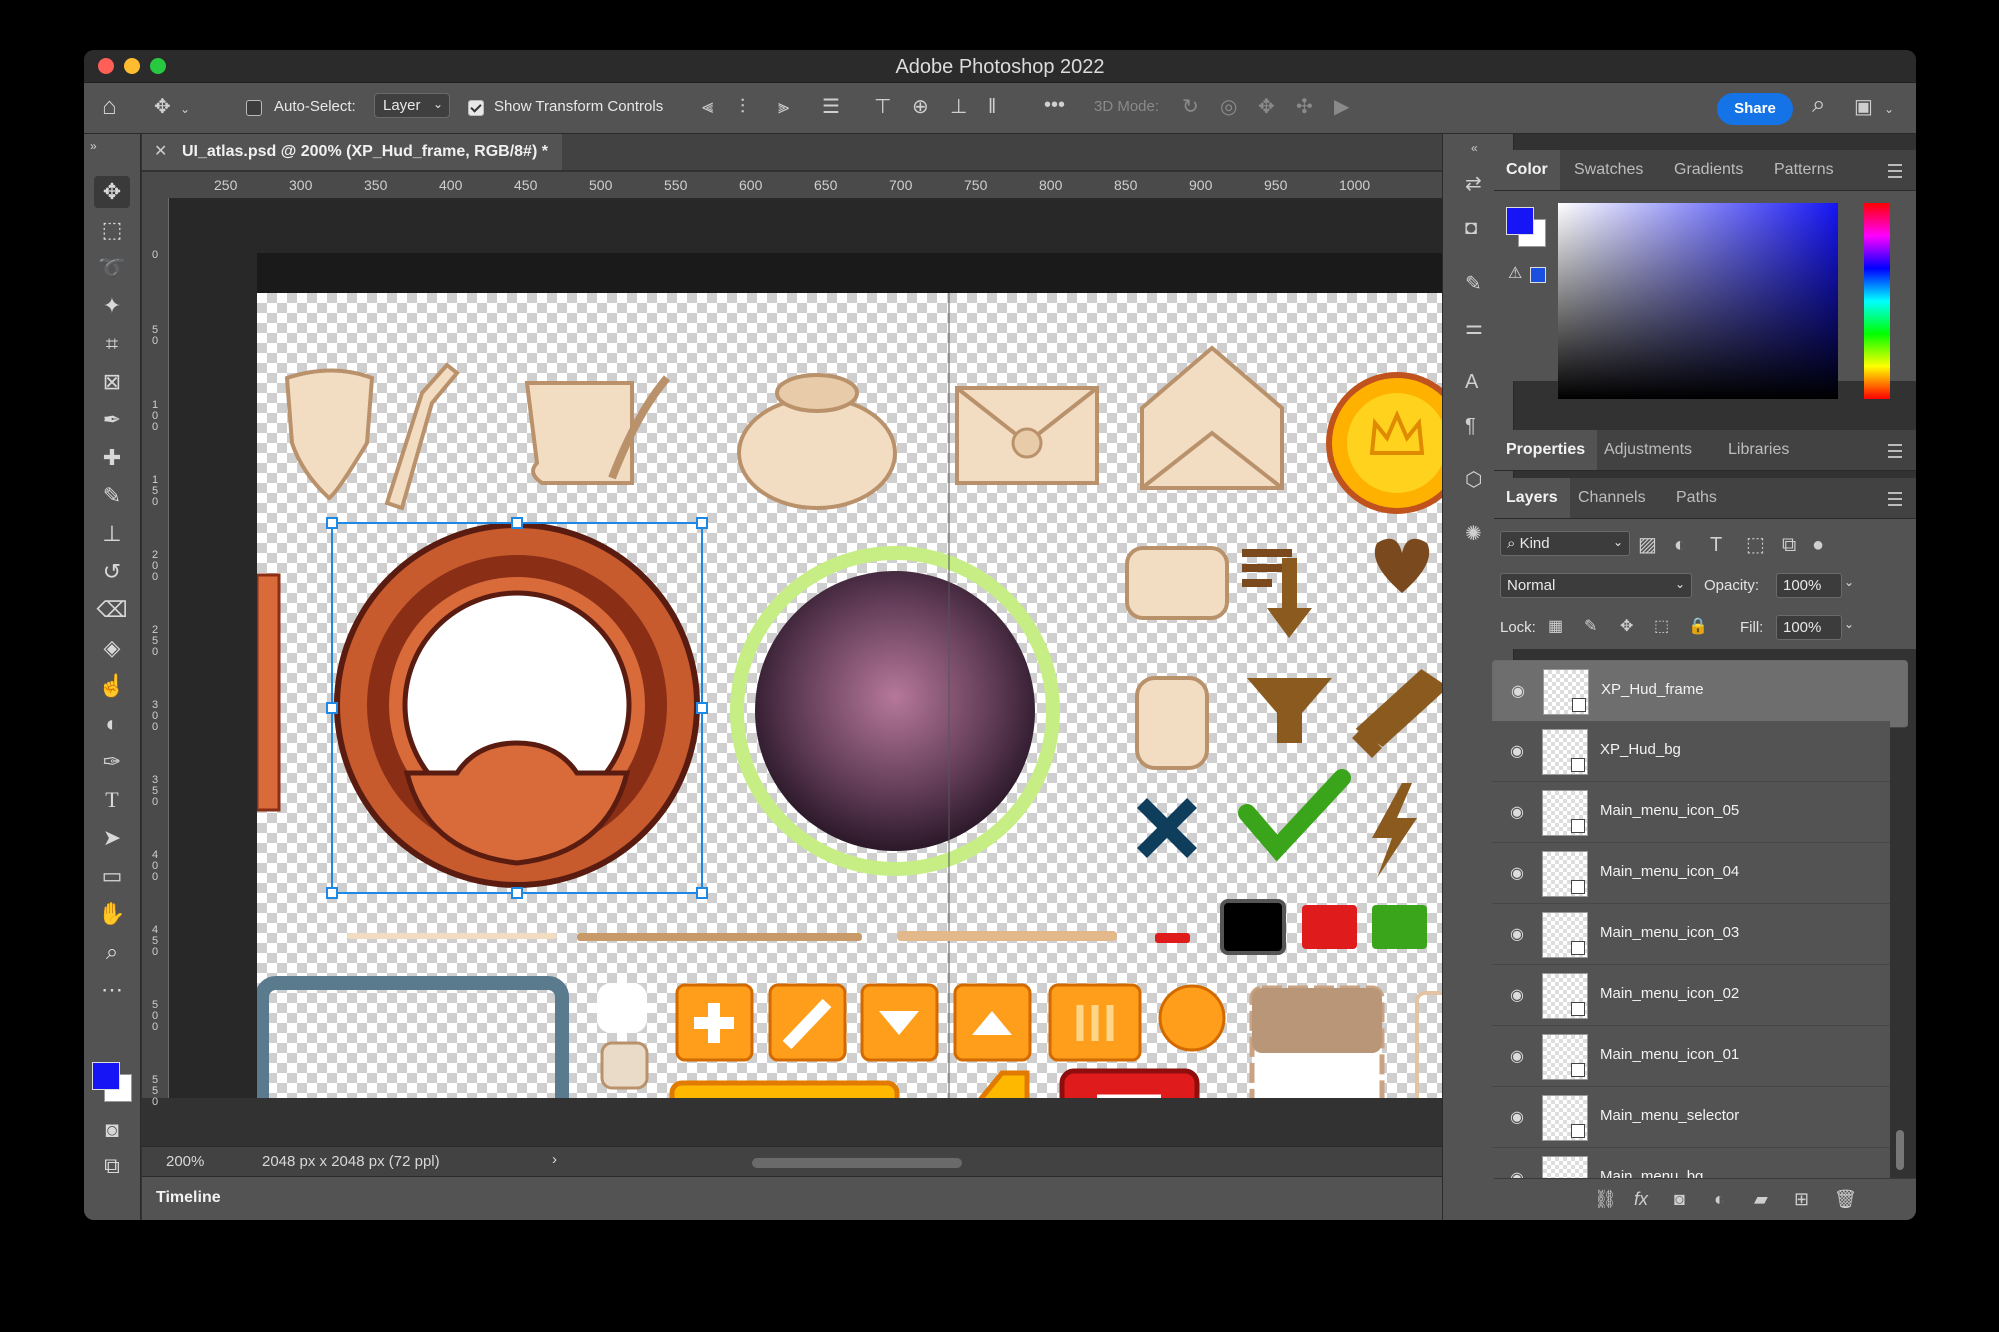 This screenshot has height=1332, width=1999. Describe the element at coordinates (1809, 585) in the screenshot. I see `opacity-field: 100%` at that location.